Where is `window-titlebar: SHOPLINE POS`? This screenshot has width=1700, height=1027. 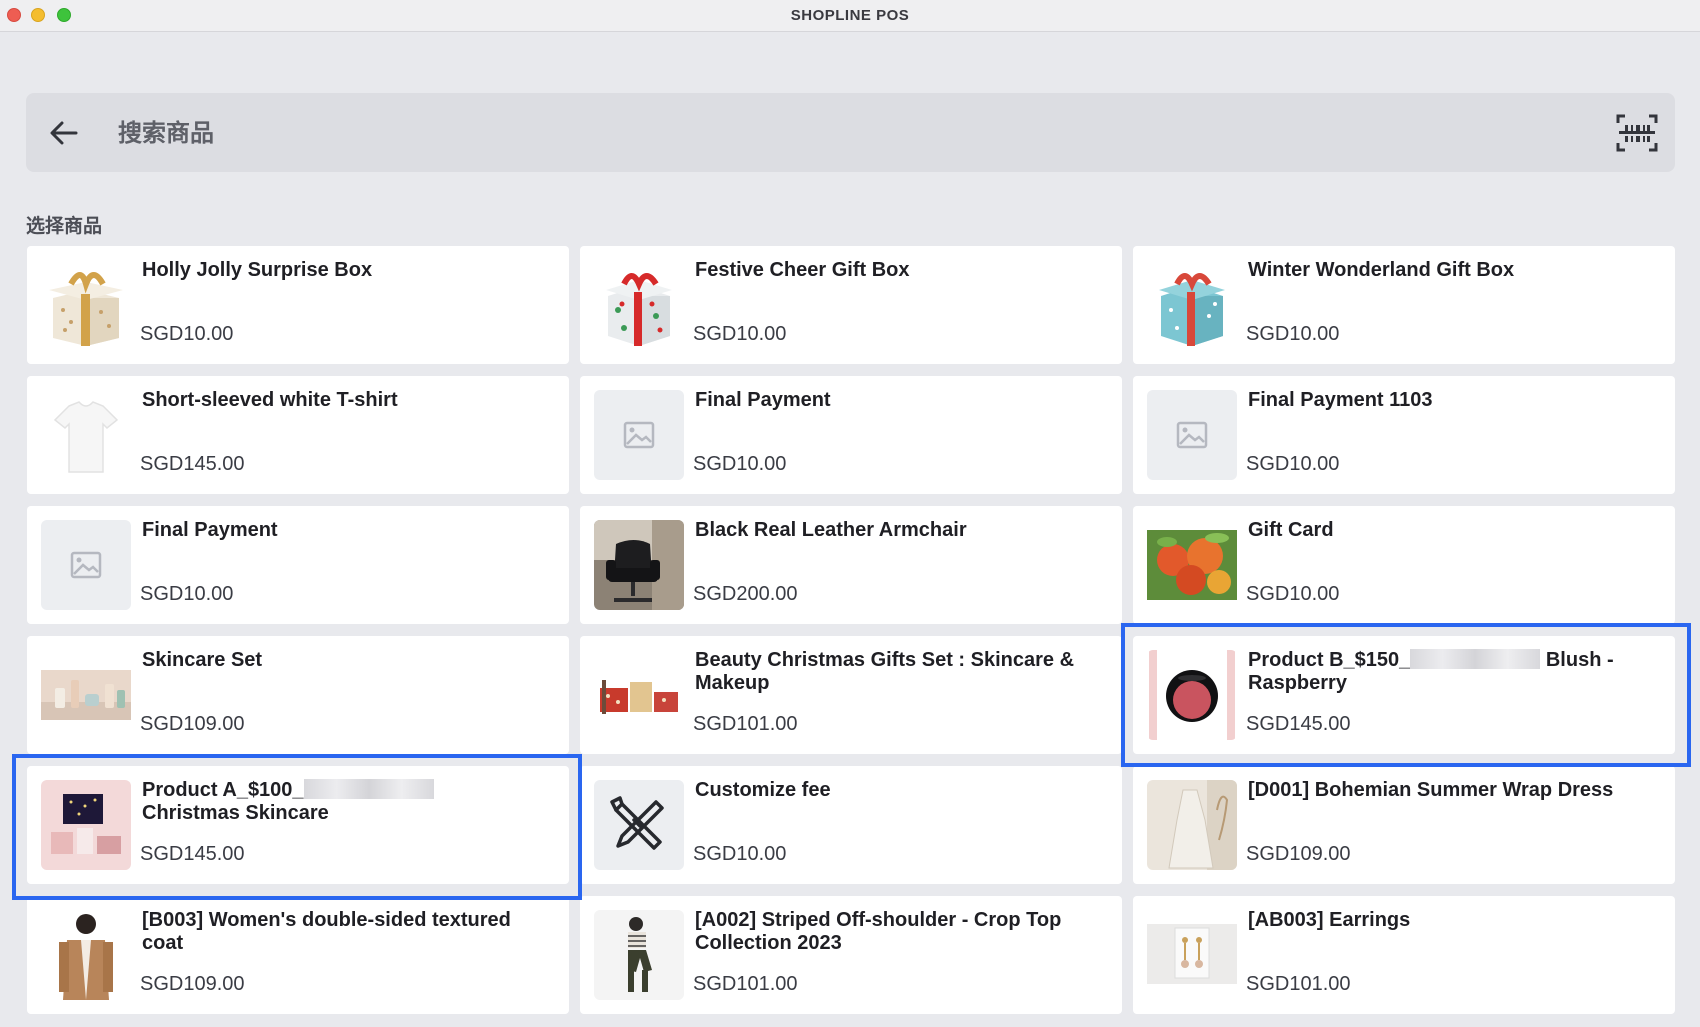 window-titlebar: SHOPLINE POS is located at coordinates (850, 16).